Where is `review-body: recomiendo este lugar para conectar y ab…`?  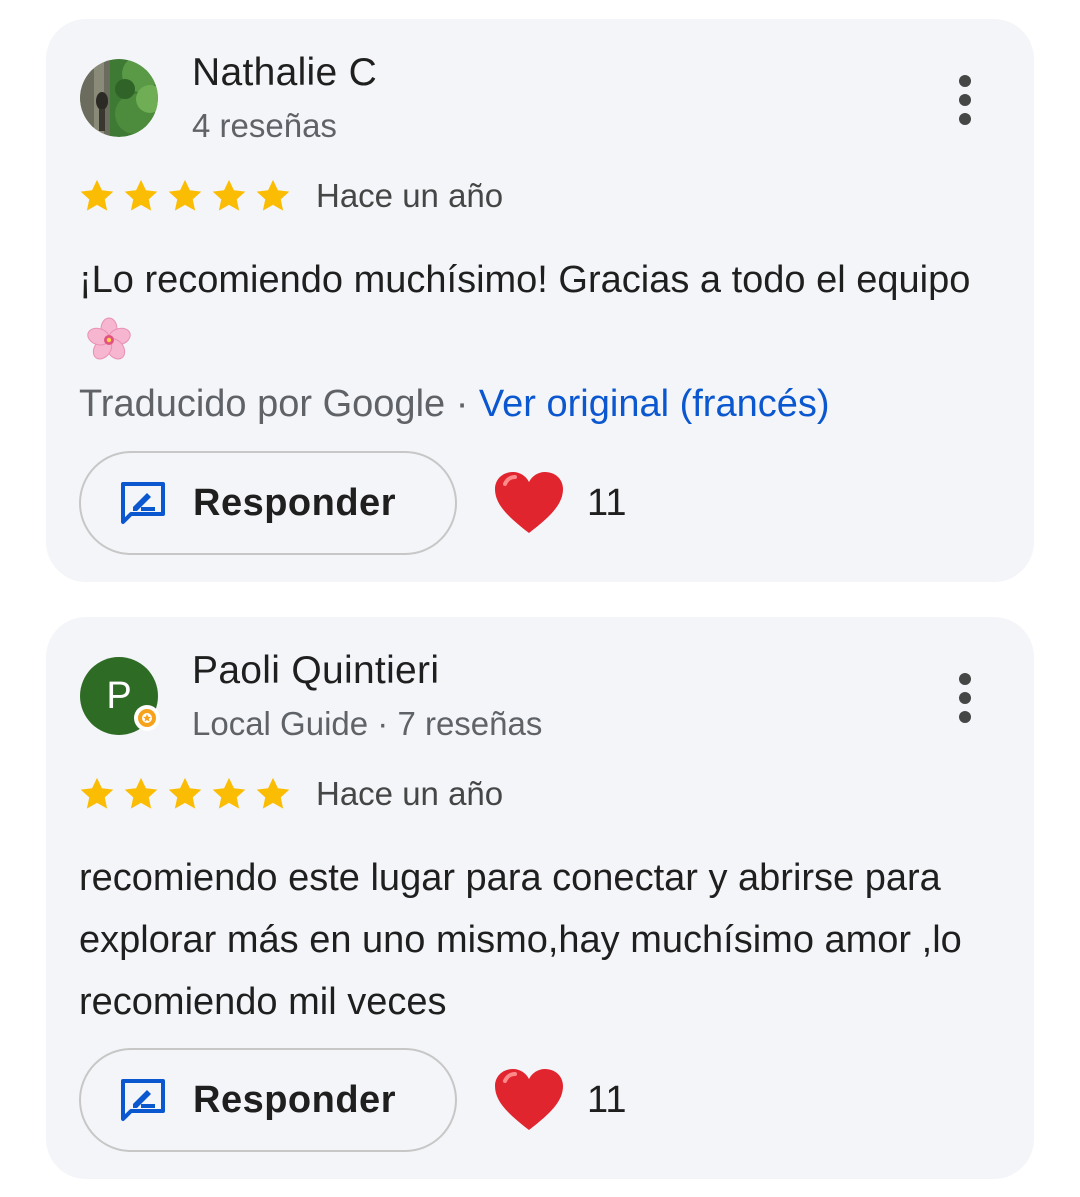 review-body: recomiendo este lugar para conectar y ab… is located at coordinates (520, 940).